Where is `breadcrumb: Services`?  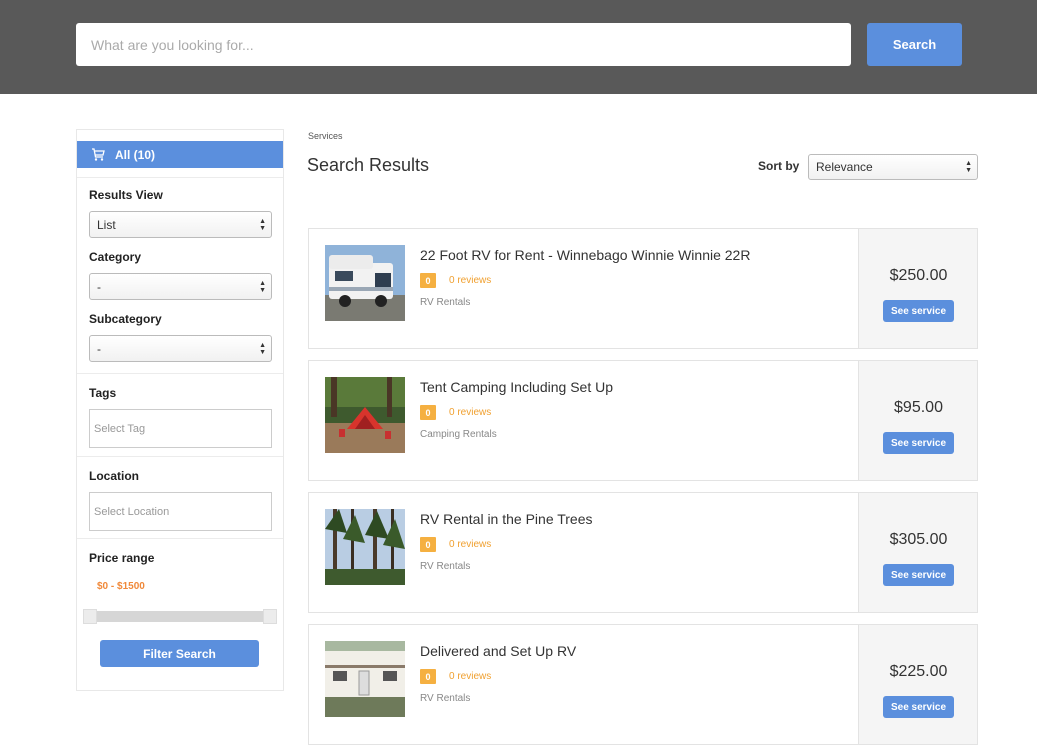 breadcrumb: Services is located at coordinates (325, 136).